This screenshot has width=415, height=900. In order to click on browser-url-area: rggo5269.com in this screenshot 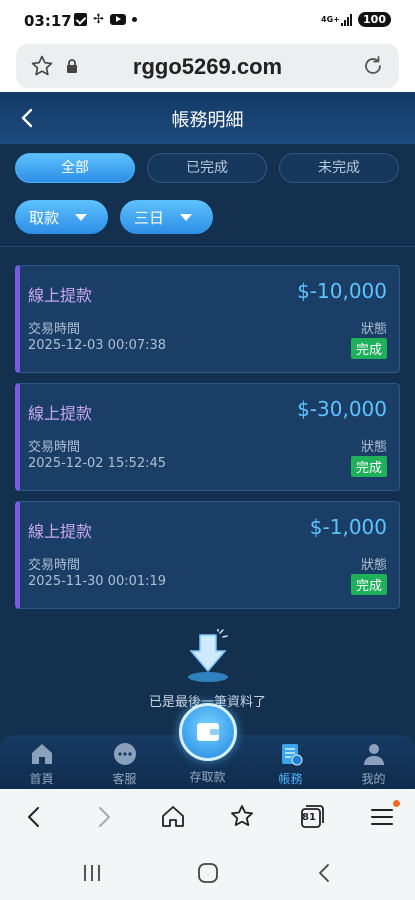, I will do `click(207, 66)`.